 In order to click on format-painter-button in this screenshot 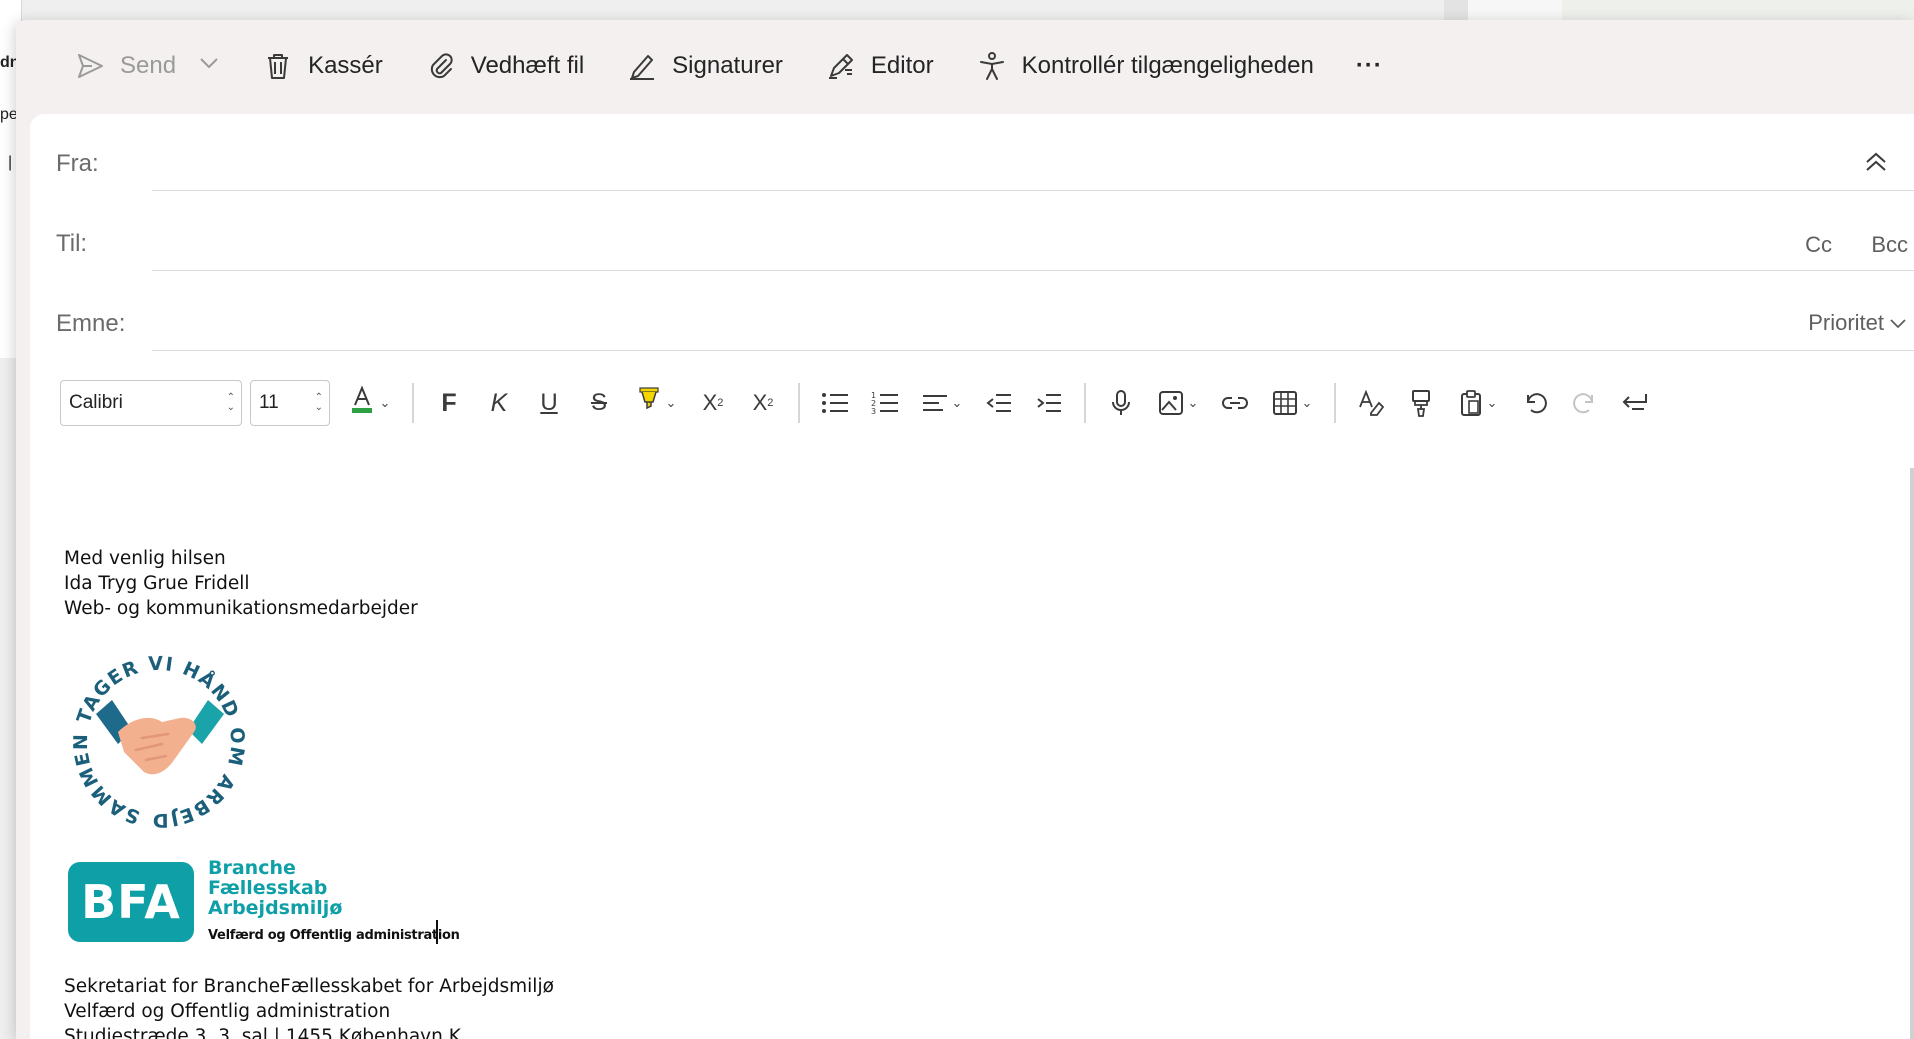, I will do `click(1421, 403)`.